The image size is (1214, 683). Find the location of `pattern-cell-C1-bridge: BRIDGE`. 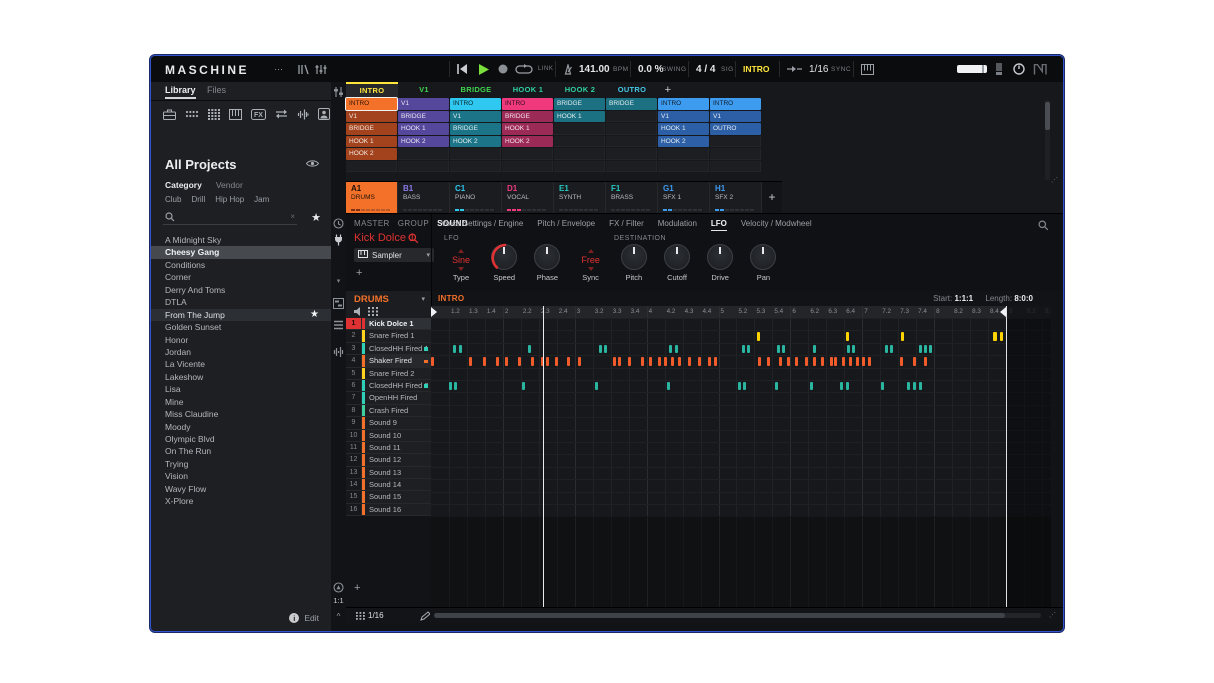

pattern-cell-C1-bridge: BRIDGE is located at coordinates (475, 129).